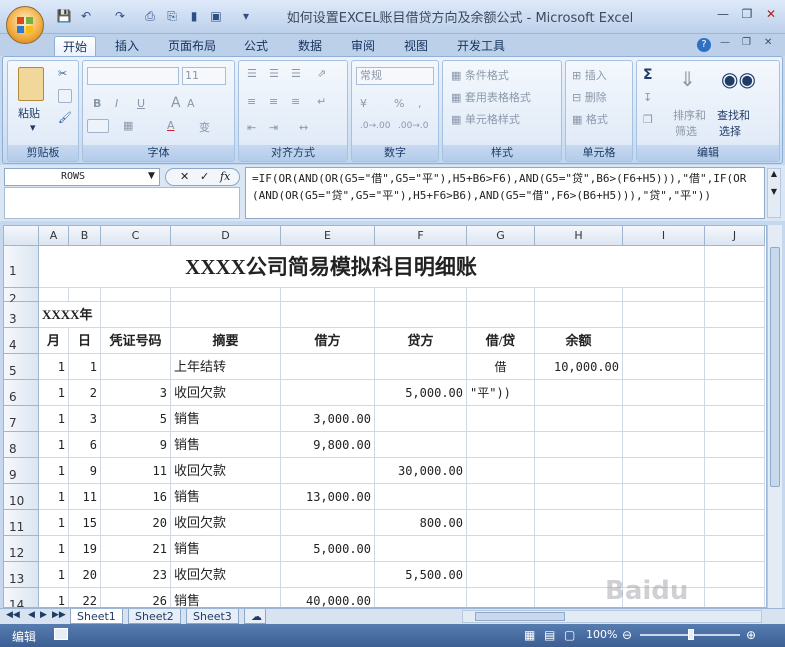  What do you see at coordinates (25, 25) in the screenshot?
I see `office-button` at bounding box center [25, 25].